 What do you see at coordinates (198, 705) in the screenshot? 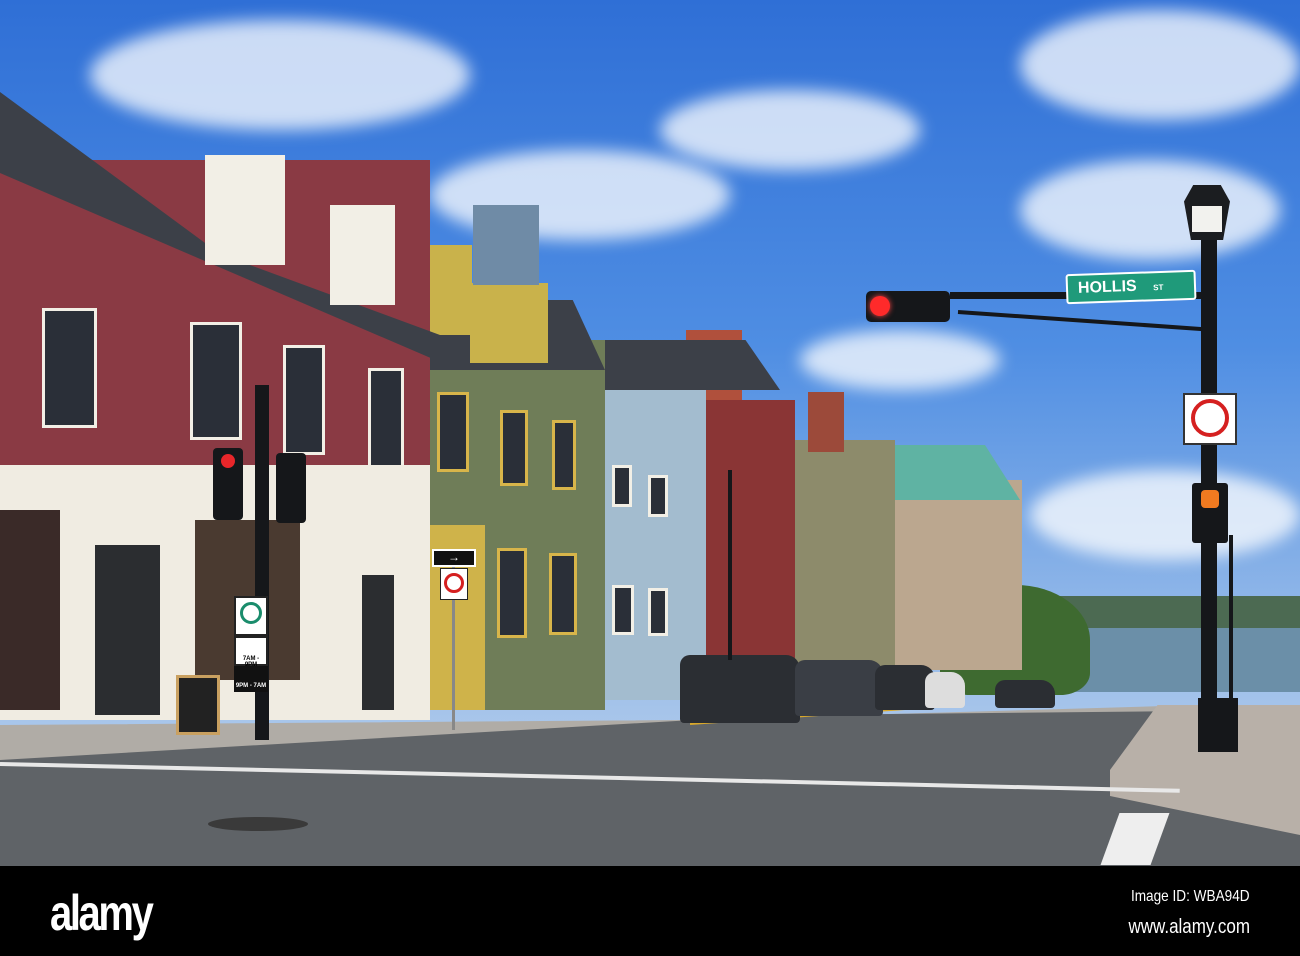
I see `sandwich-board` at bounding box center [198, 705].